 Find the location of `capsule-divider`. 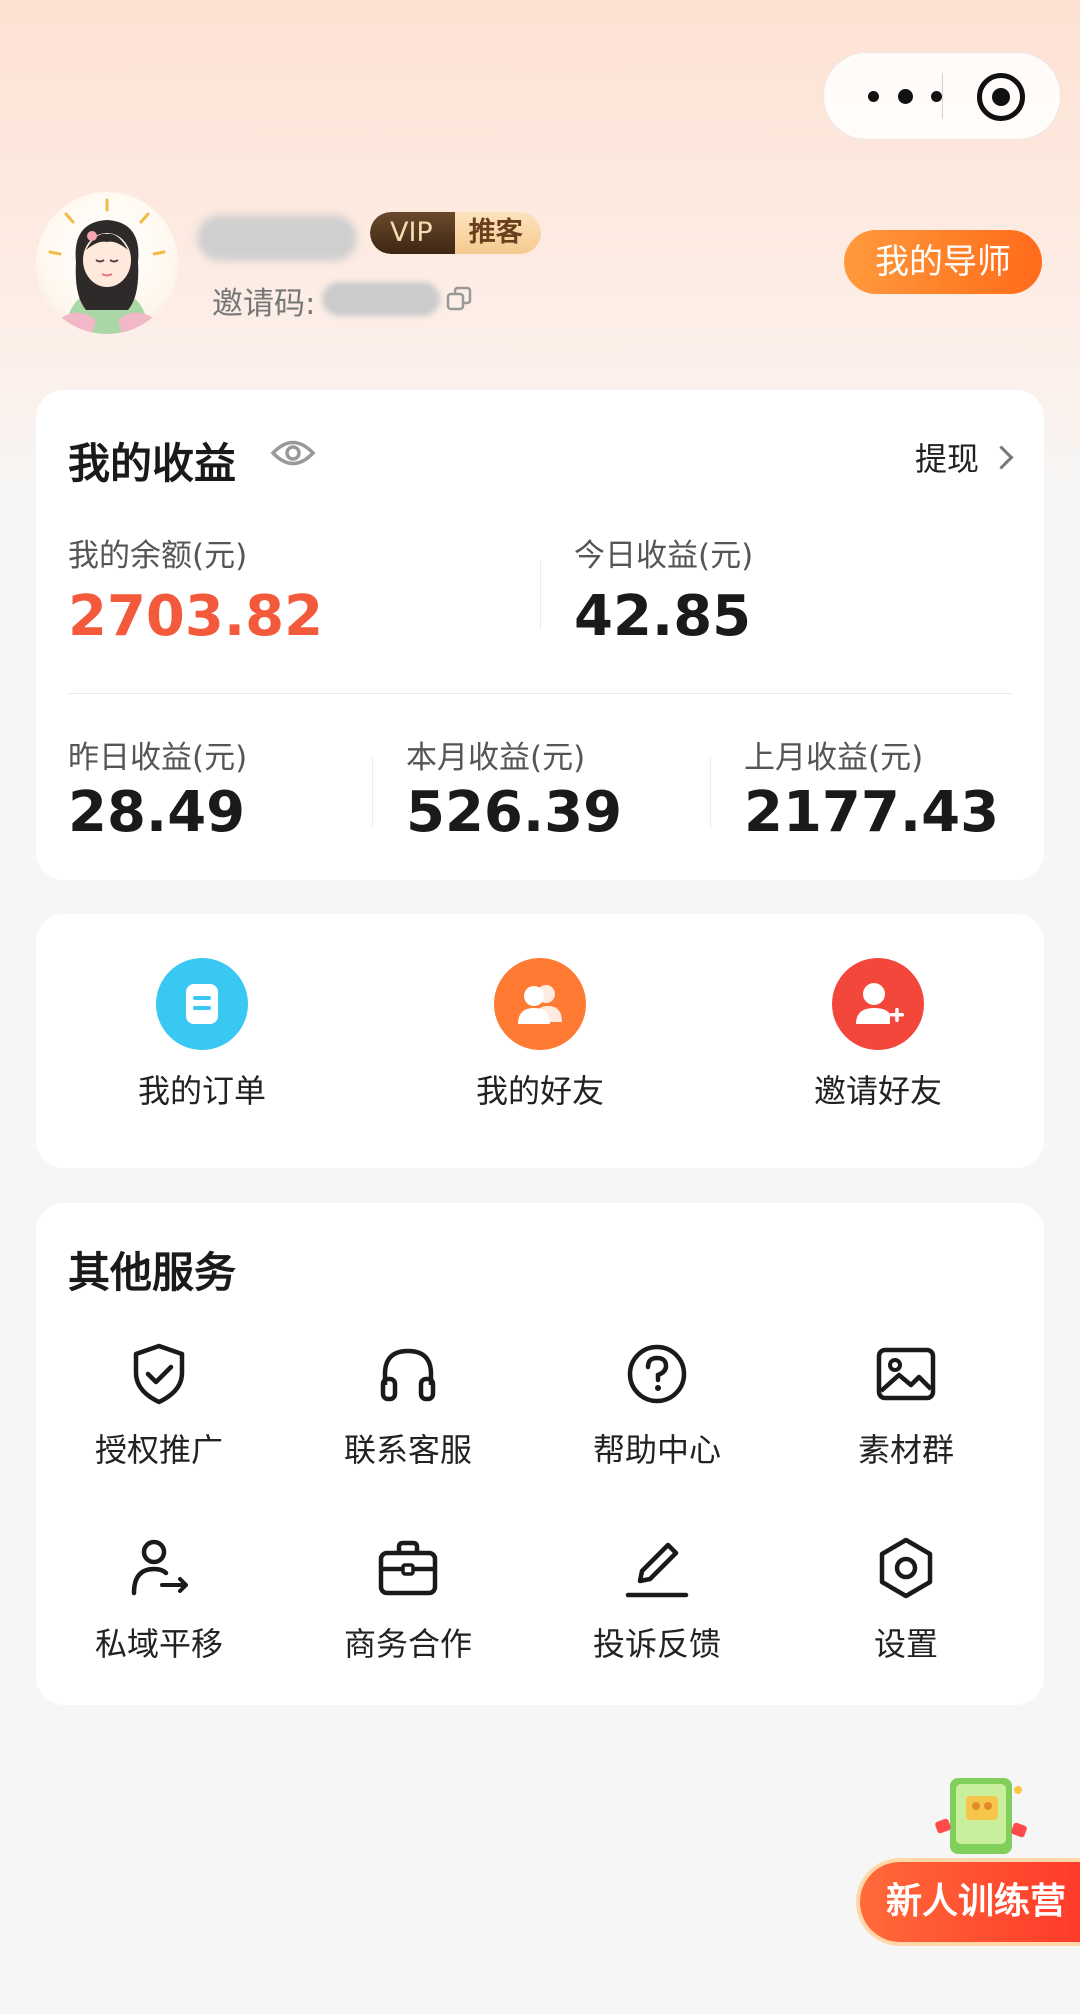

capsule-divider is located at coordinates (942, 96).